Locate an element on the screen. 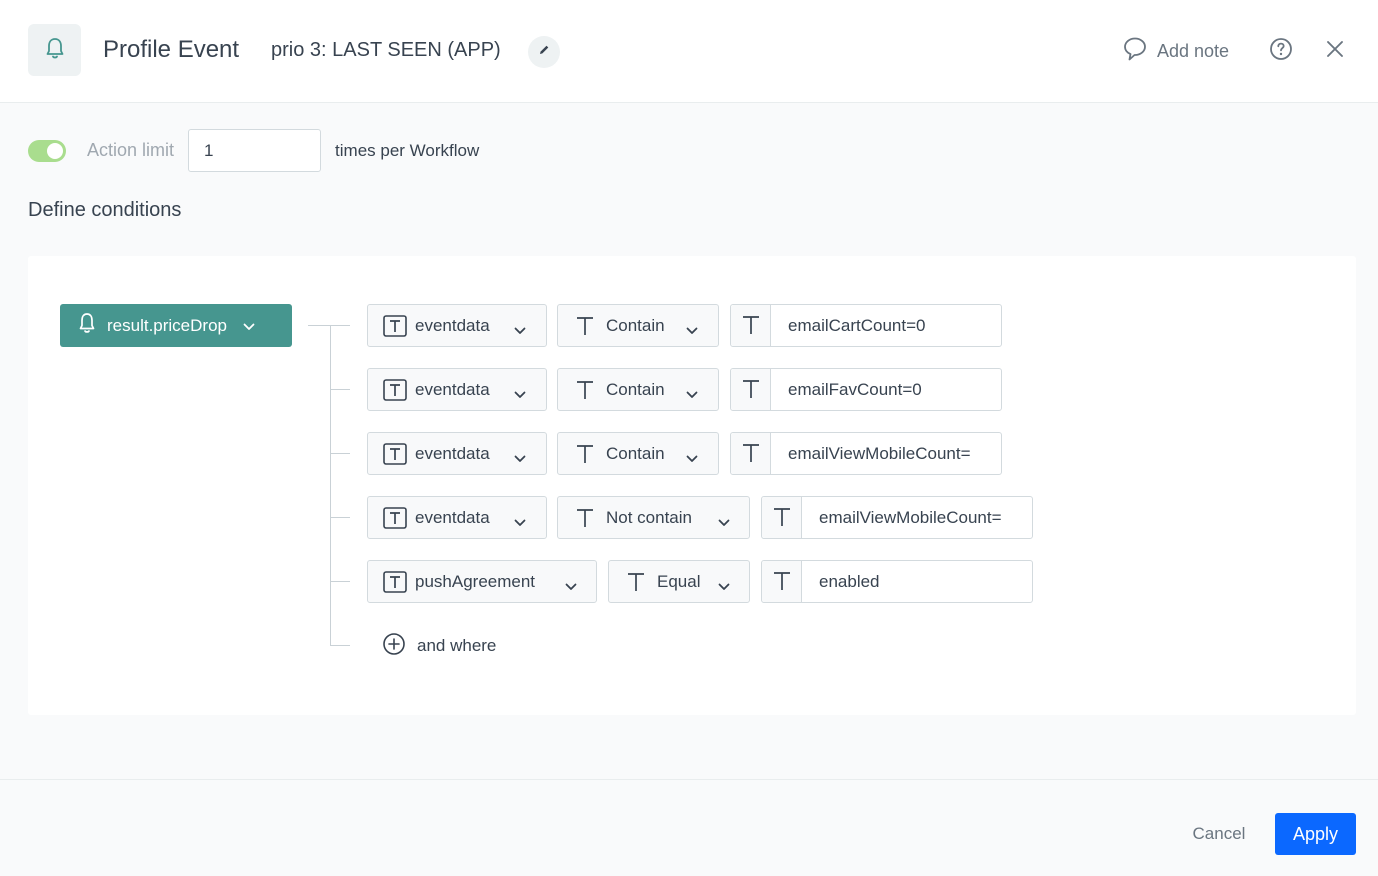 This screenshot has height=876, width=1378. operator-label: Not contain is located at coordinates (649, 517).